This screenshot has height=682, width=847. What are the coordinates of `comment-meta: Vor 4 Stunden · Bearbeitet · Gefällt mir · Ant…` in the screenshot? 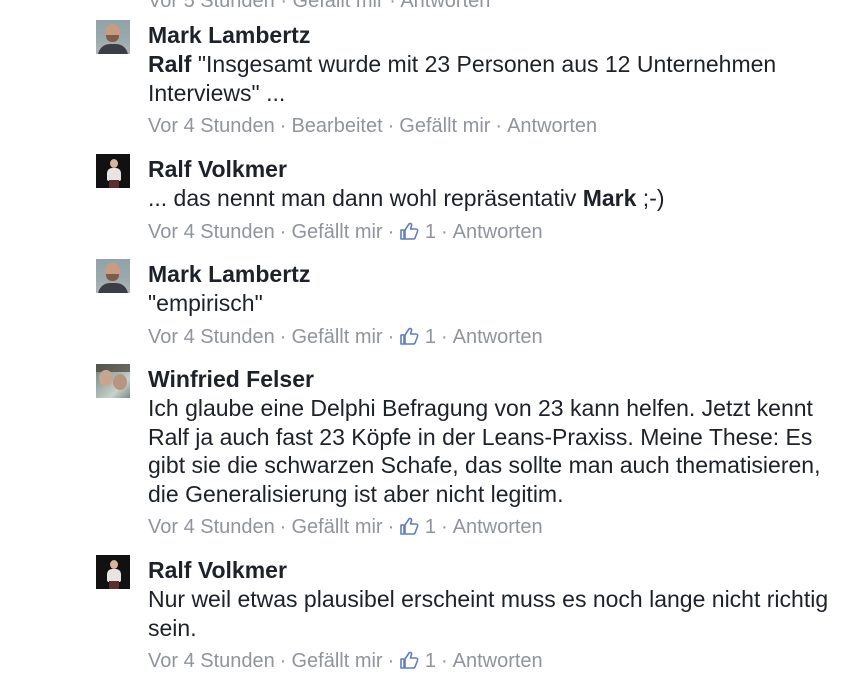 It's located at (373, 126).